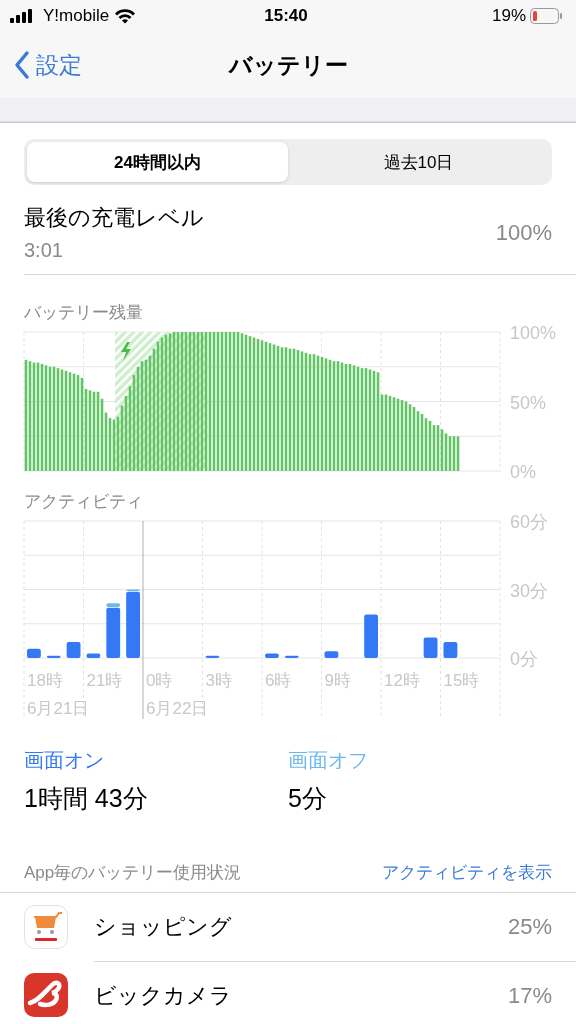  I want to click on legend-label: 画面オフ, so click(328, 760).